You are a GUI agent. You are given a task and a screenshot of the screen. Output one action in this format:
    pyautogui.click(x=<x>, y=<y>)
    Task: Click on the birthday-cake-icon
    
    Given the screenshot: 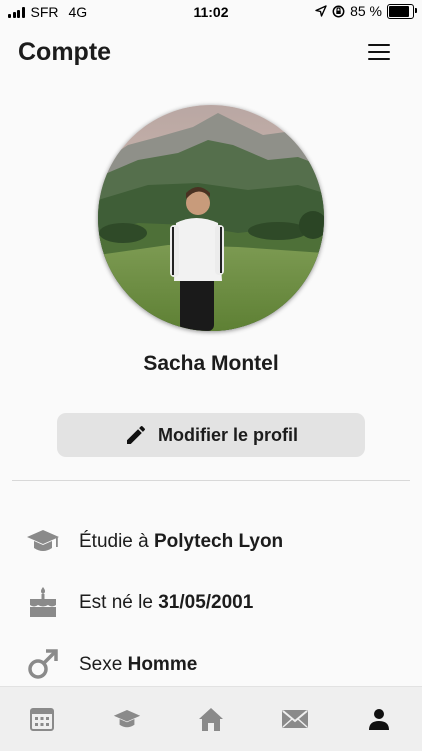 What is the action you would take?
    pyautogui.click(x=43, y=602)
    